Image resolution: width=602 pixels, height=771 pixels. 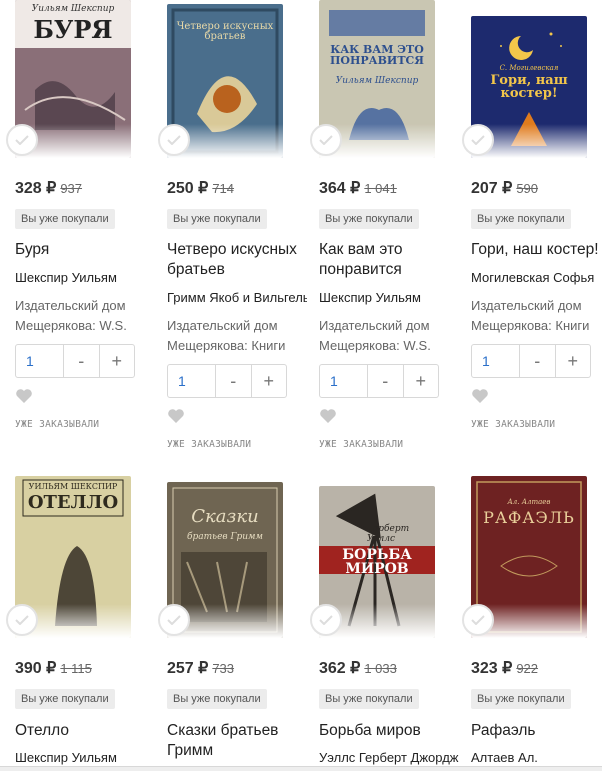 What do you see at coordinates (85, 250) in the screenshot?
I see `book-title: Буря` at bounding box center [85, 250].